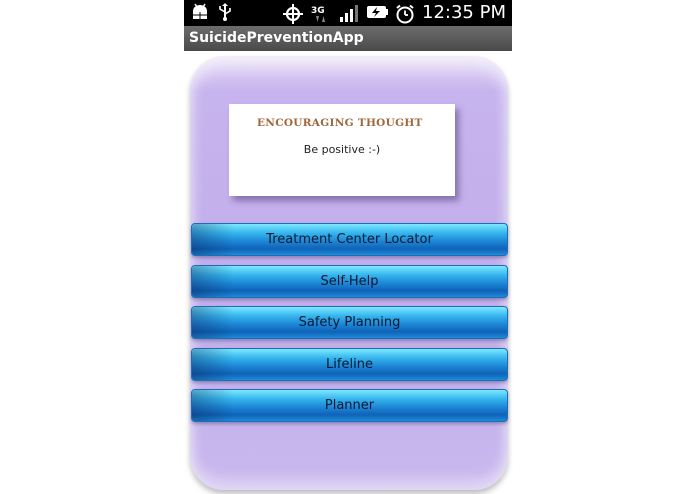  I want to click on android-debug-icon, so click(200, 12).